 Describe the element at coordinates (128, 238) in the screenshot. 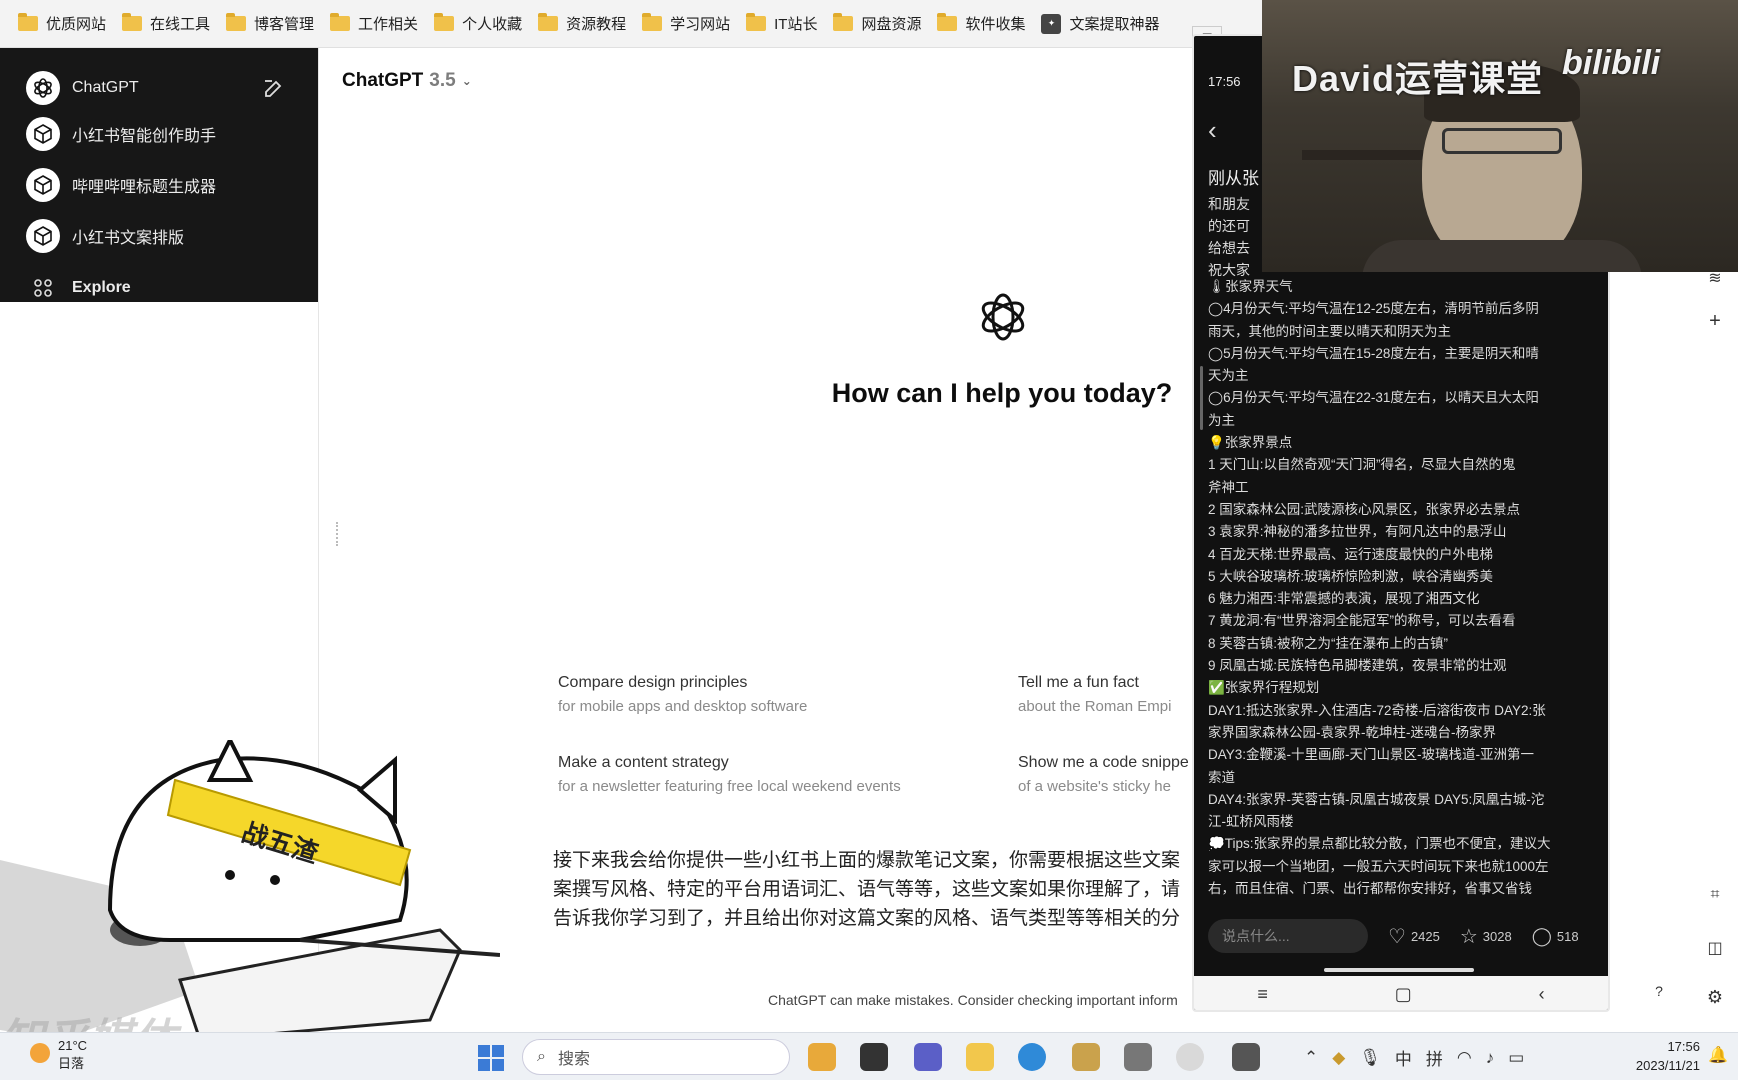

I see `sidebar-item-label: 小红书文案排版` at that location.